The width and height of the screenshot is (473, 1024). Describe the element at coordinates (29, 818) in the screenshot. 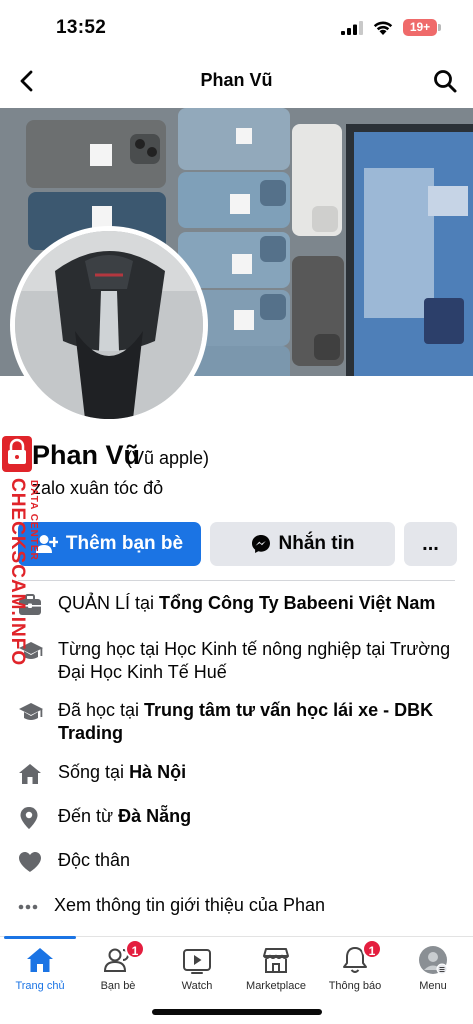

I see `location-pin-icon` at that location.